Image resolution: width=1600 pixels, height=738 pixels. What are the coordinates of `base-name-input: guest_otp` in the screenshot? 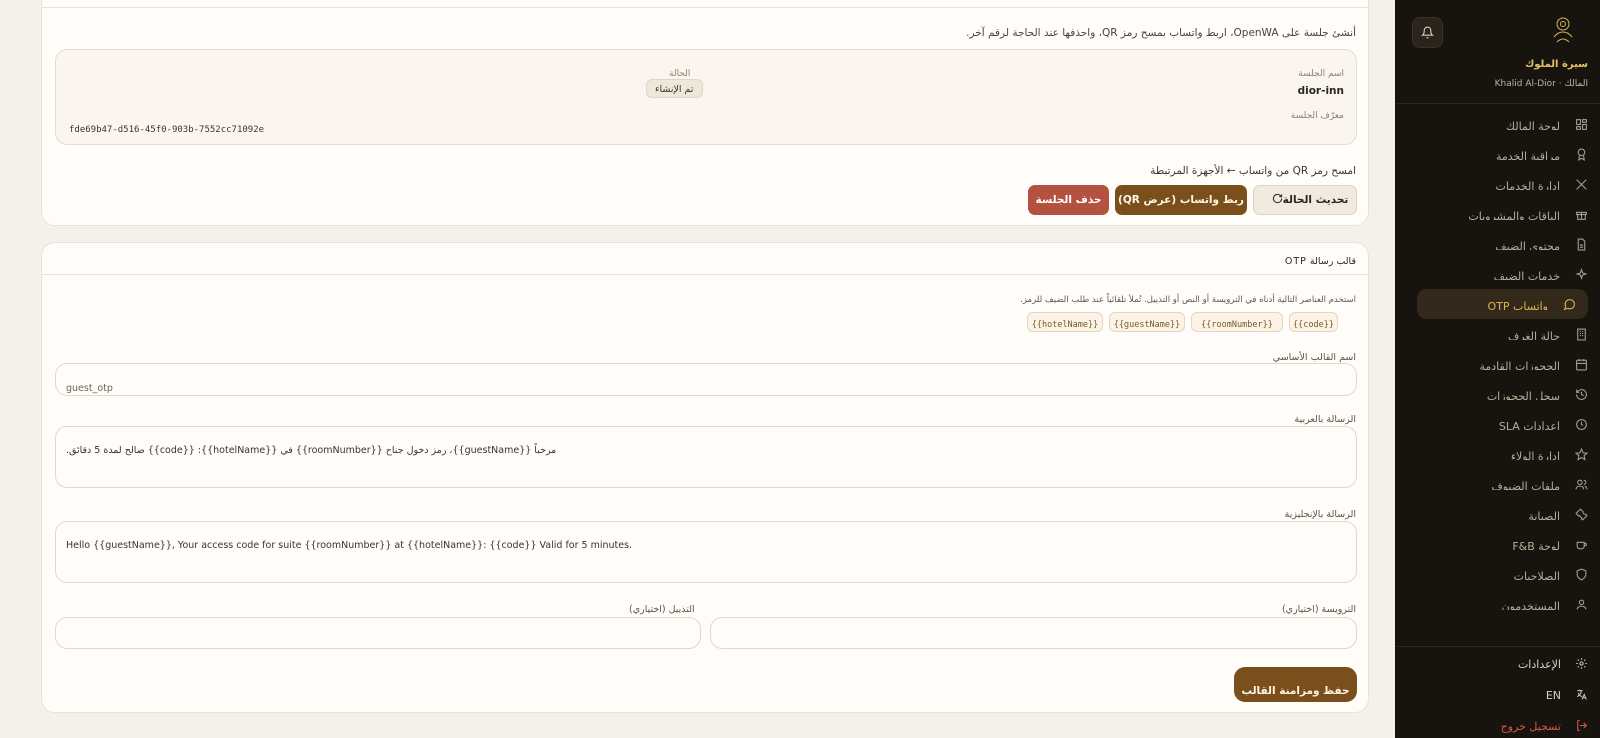 It's located at (706, 379).